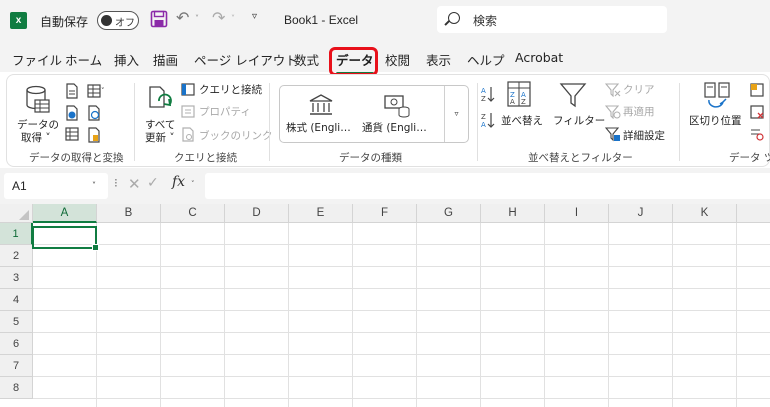 Image resolution: width=770 pixels, height=407 pixels. Describe the element at coordinates (65, 213) in the screenshot. I see `column-header: A` at that location.